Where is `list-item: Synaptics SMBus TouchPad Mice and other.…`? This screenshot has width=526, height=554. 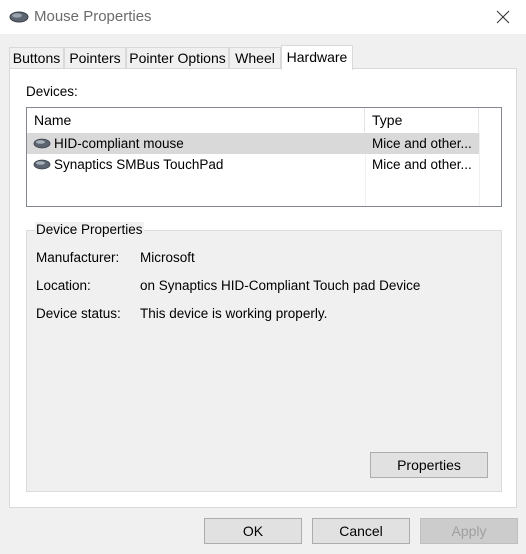 list-item: Synaptics SMBus TouchPad Mice and other.… is located at coordinates (253, 164).